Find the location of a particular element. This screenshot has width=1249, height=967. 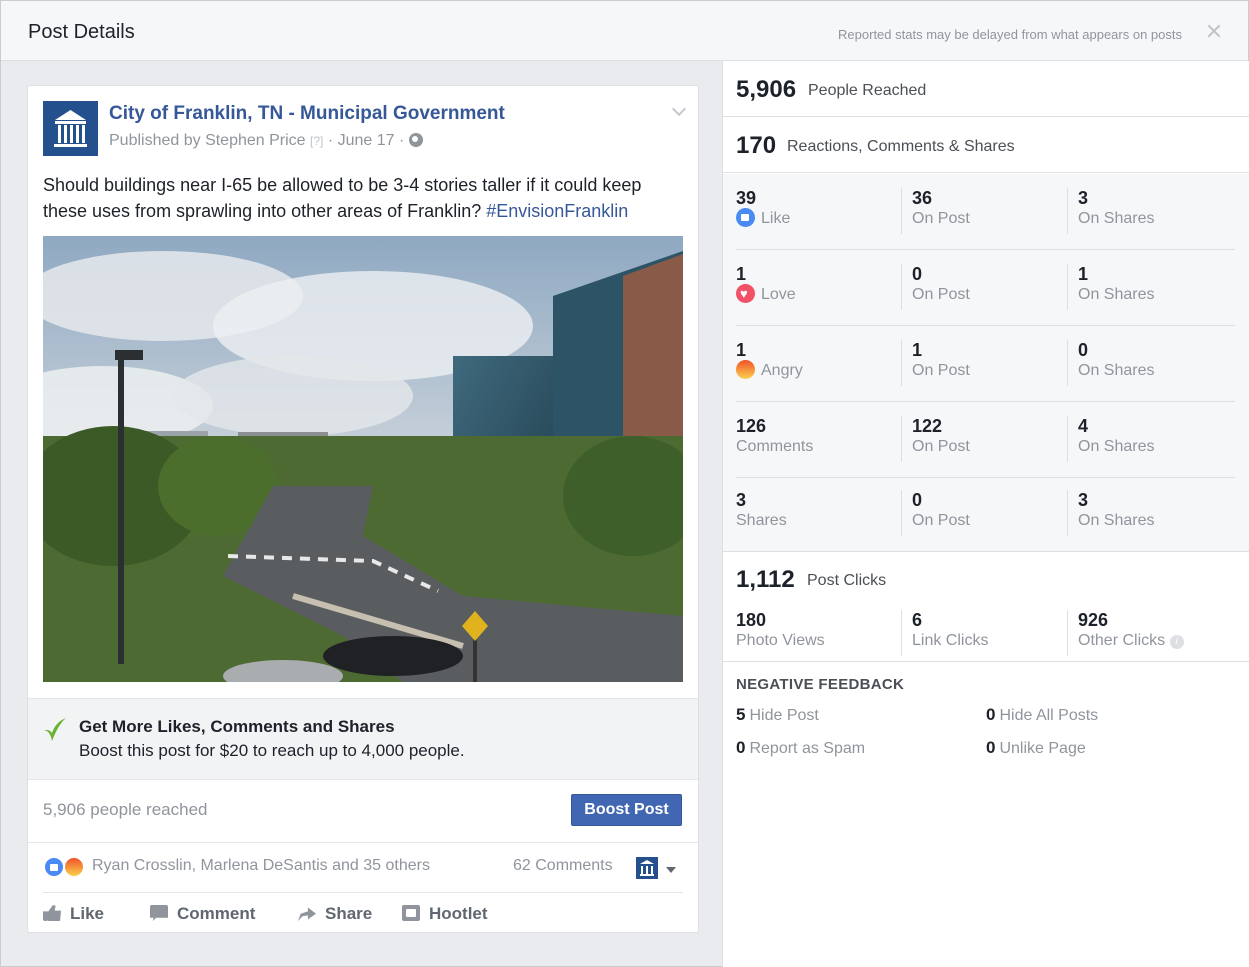

link-clicks-value: 6 is located at coordinates (917, 620).